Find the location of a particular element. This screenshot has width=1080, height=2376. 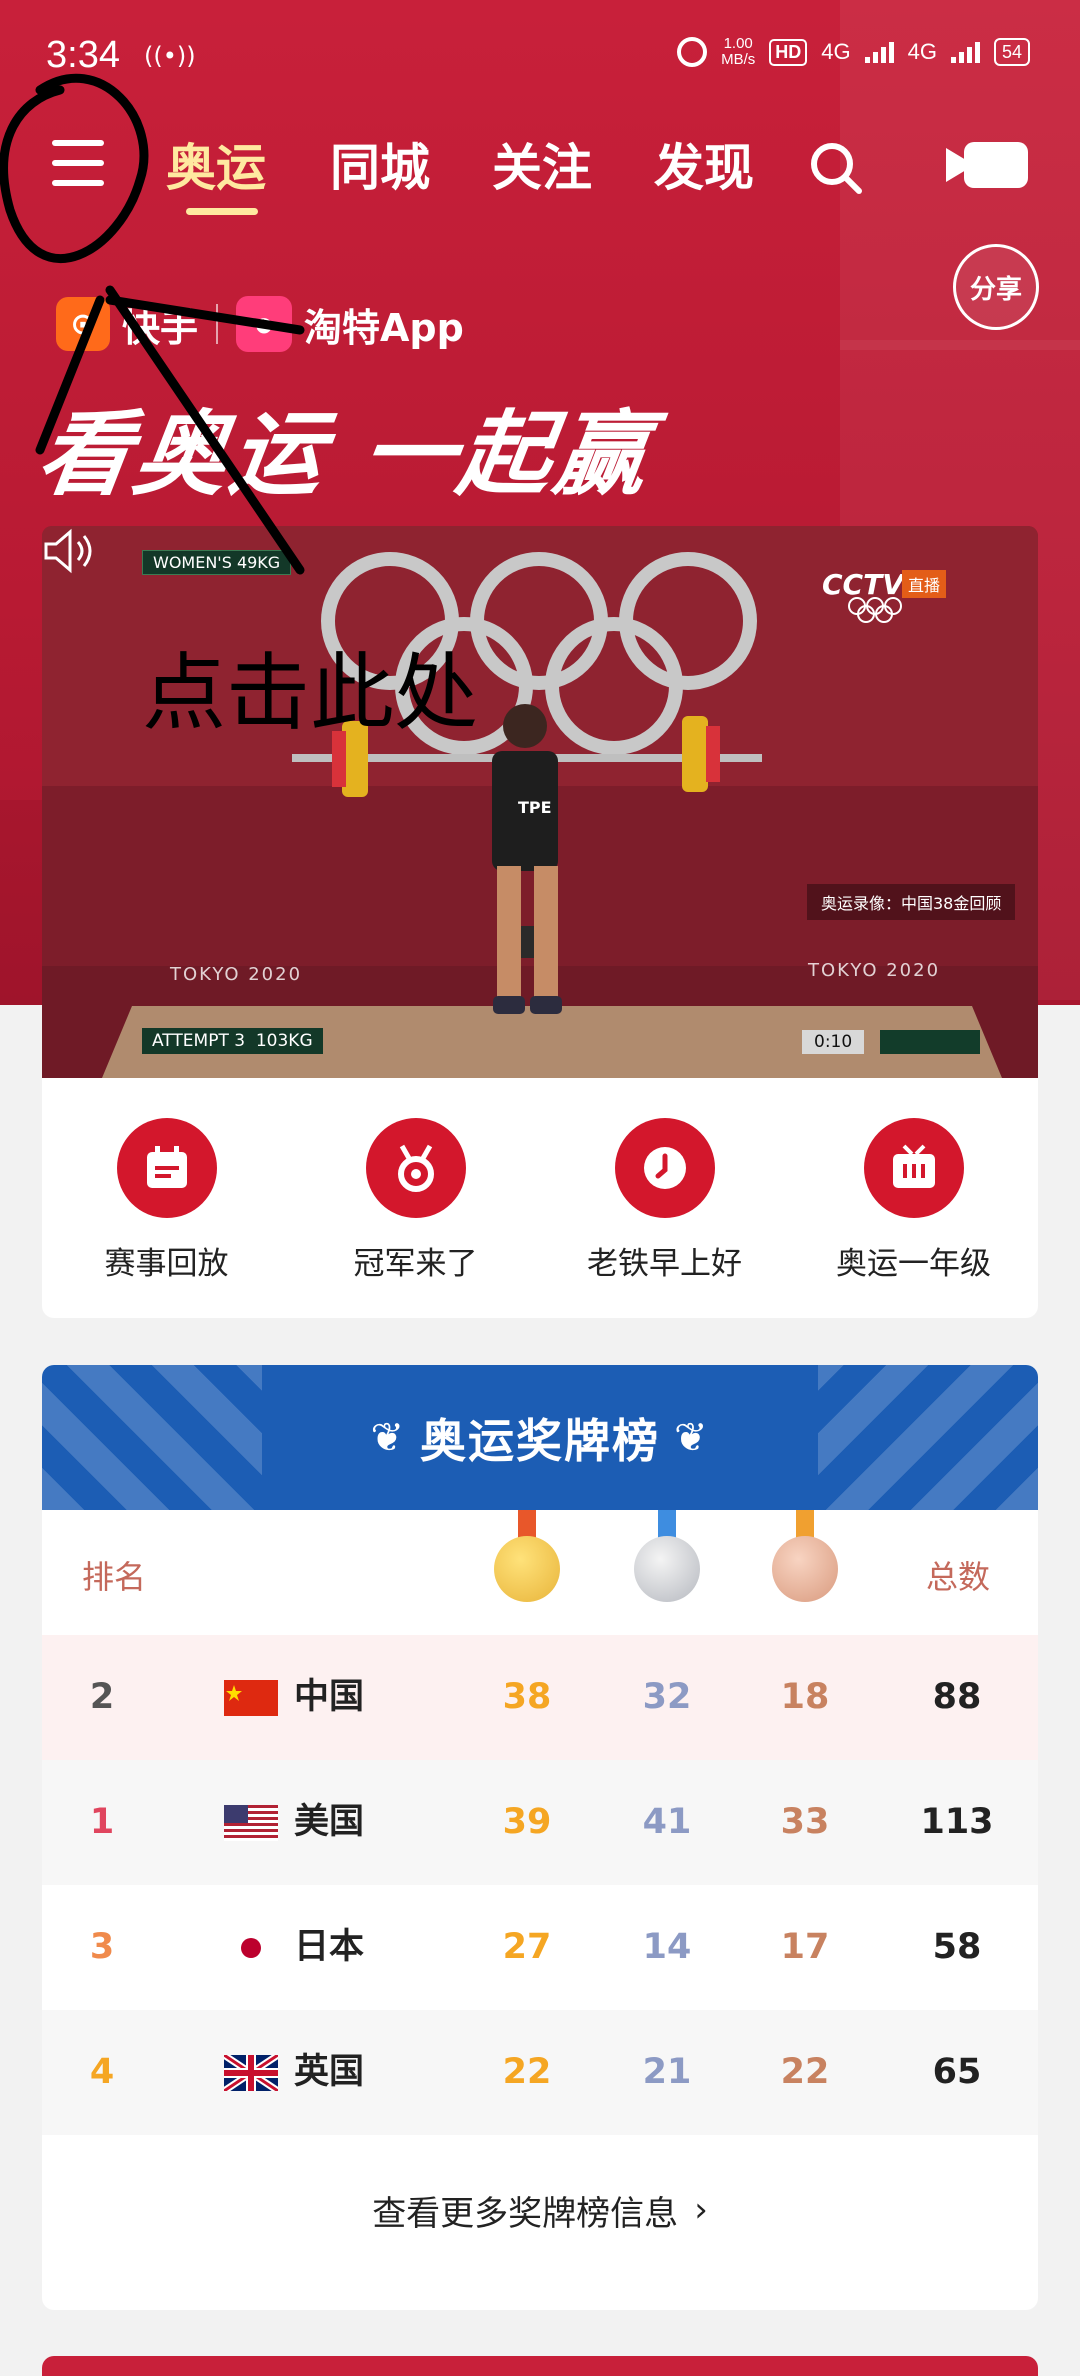

table-row: 2 中国 38 32 18 88 is located at coordinates (540, 1697).